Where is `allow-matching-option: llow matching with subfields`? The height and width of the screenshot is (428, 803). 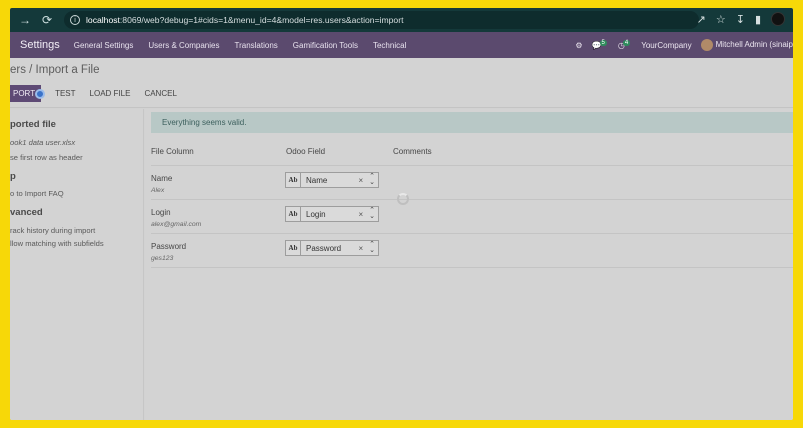 allow-matching-option: llow matching with subfields is located at coordinates (57, 243).